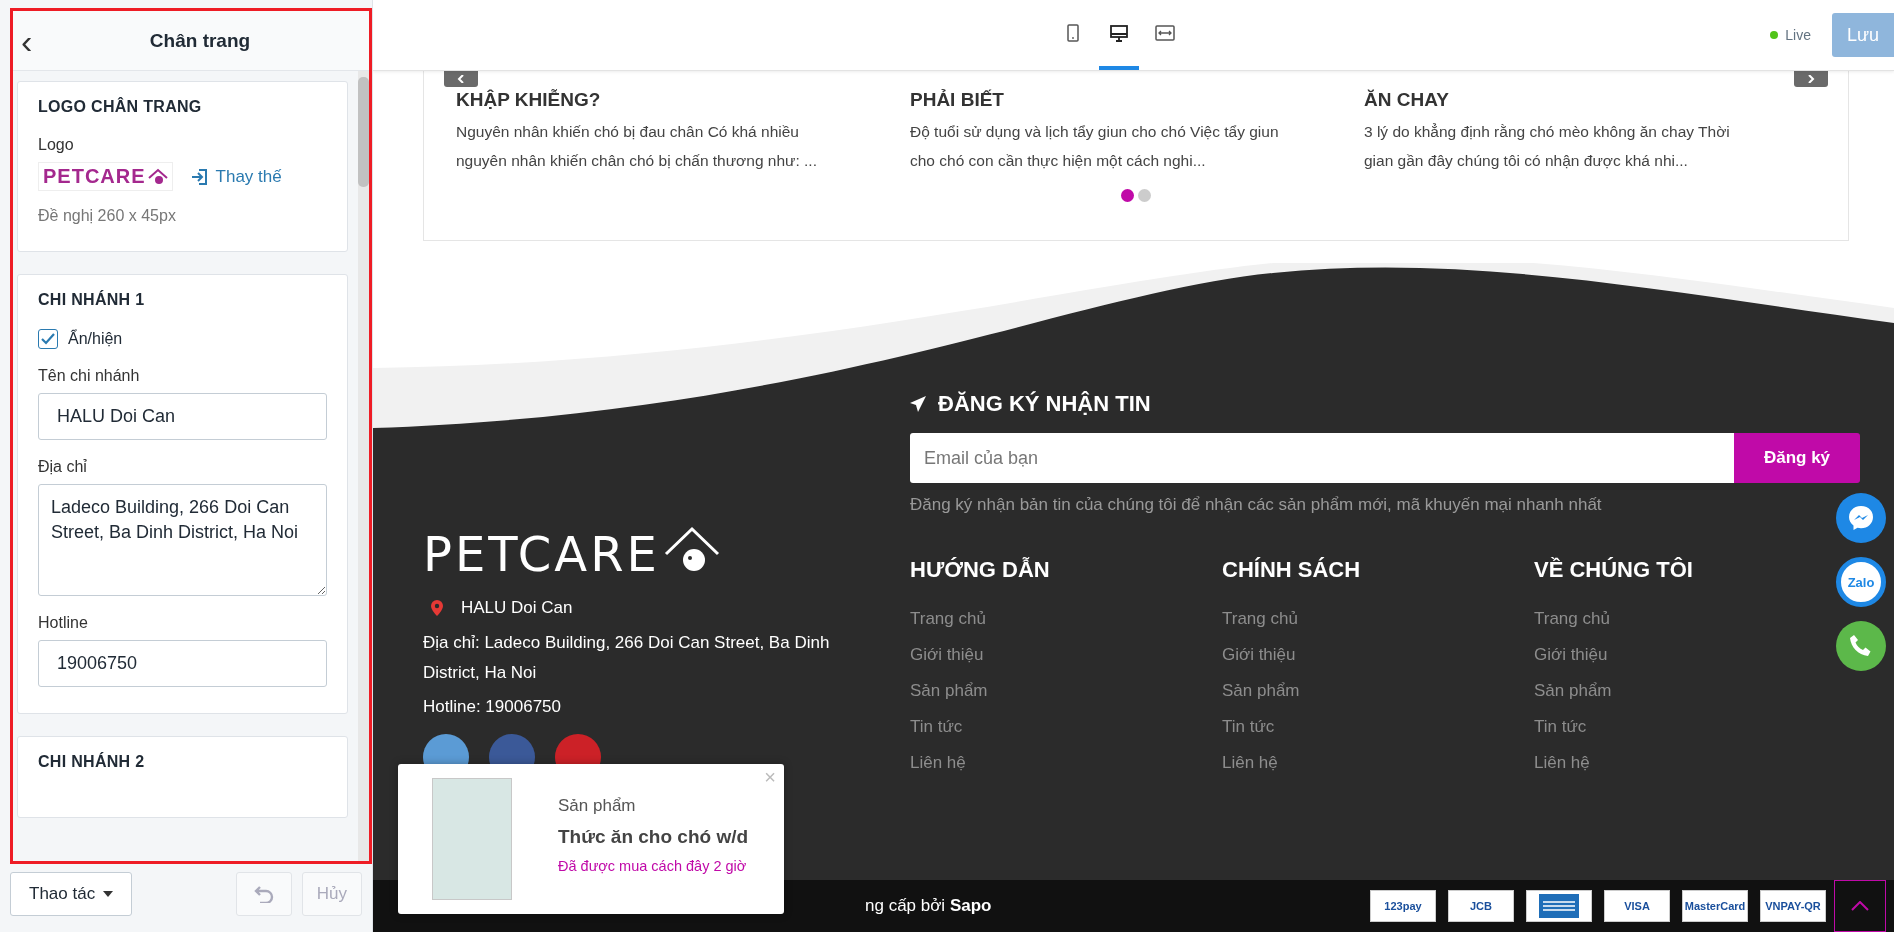 The image size is (1894, 932). Describe the element at coordinates (1403, 906) in the screenshot. I see `payment-logo: 123pay` at that location.